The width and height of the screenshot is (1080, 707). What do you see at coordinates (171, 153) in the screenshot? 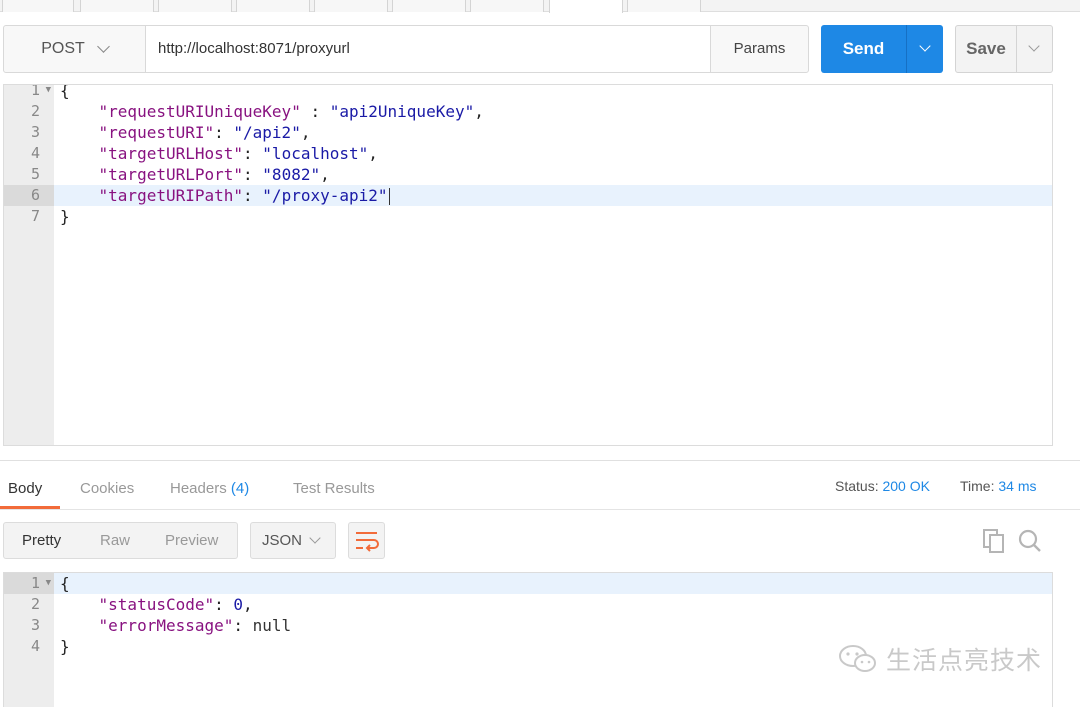
I see `json-key: "targetURLHost"` at bounding box center [171, 153].